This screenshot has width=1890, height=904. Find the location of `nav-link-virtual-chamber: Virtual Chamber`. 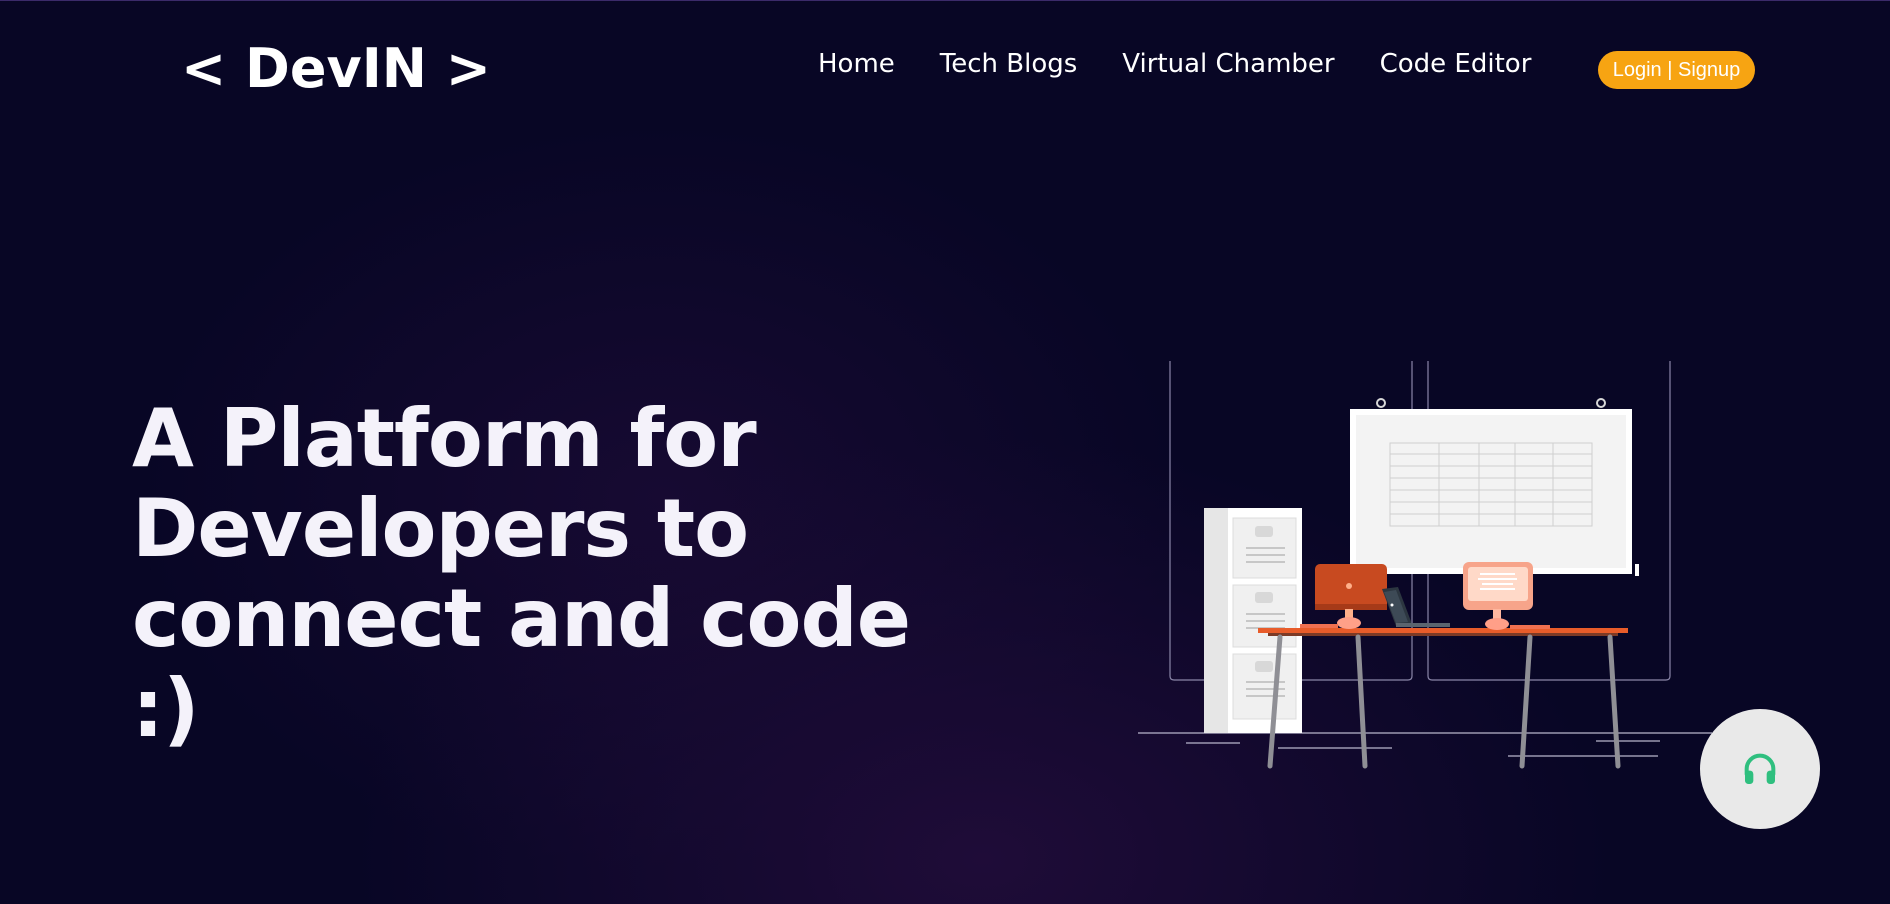

nav-link-virtual-chamber: Virtual Chamber is located at coordinates (1228, 64).